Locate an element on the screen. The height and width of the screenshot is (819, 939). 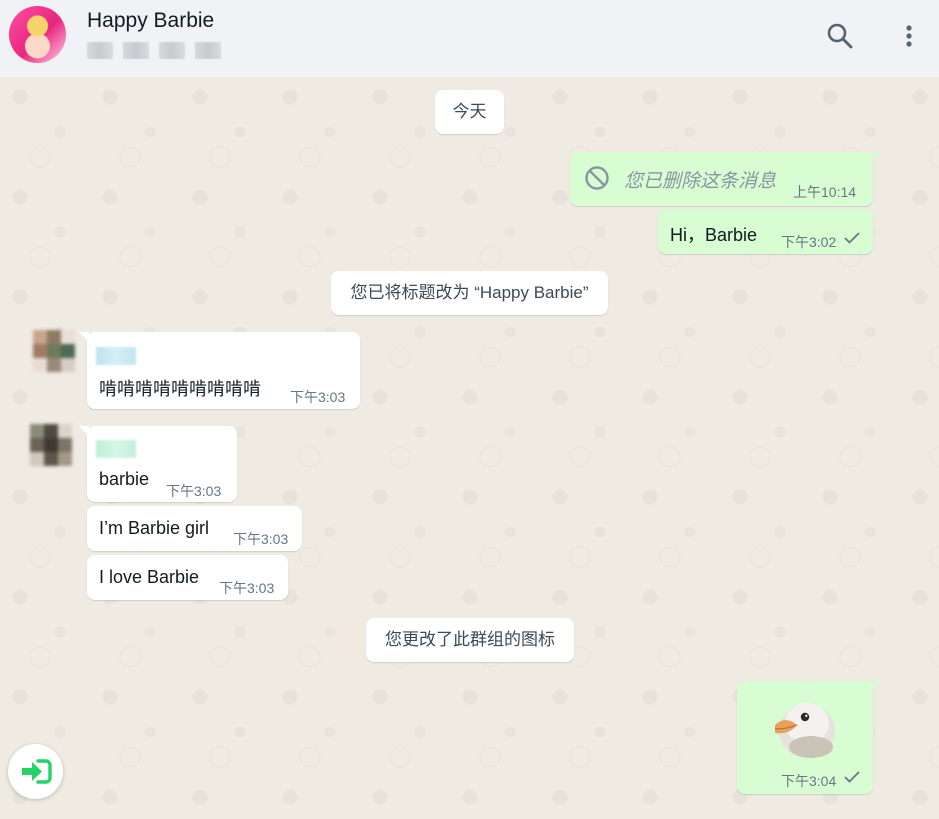
message-time: 下午3:04 is located at coordinates (809, 781).